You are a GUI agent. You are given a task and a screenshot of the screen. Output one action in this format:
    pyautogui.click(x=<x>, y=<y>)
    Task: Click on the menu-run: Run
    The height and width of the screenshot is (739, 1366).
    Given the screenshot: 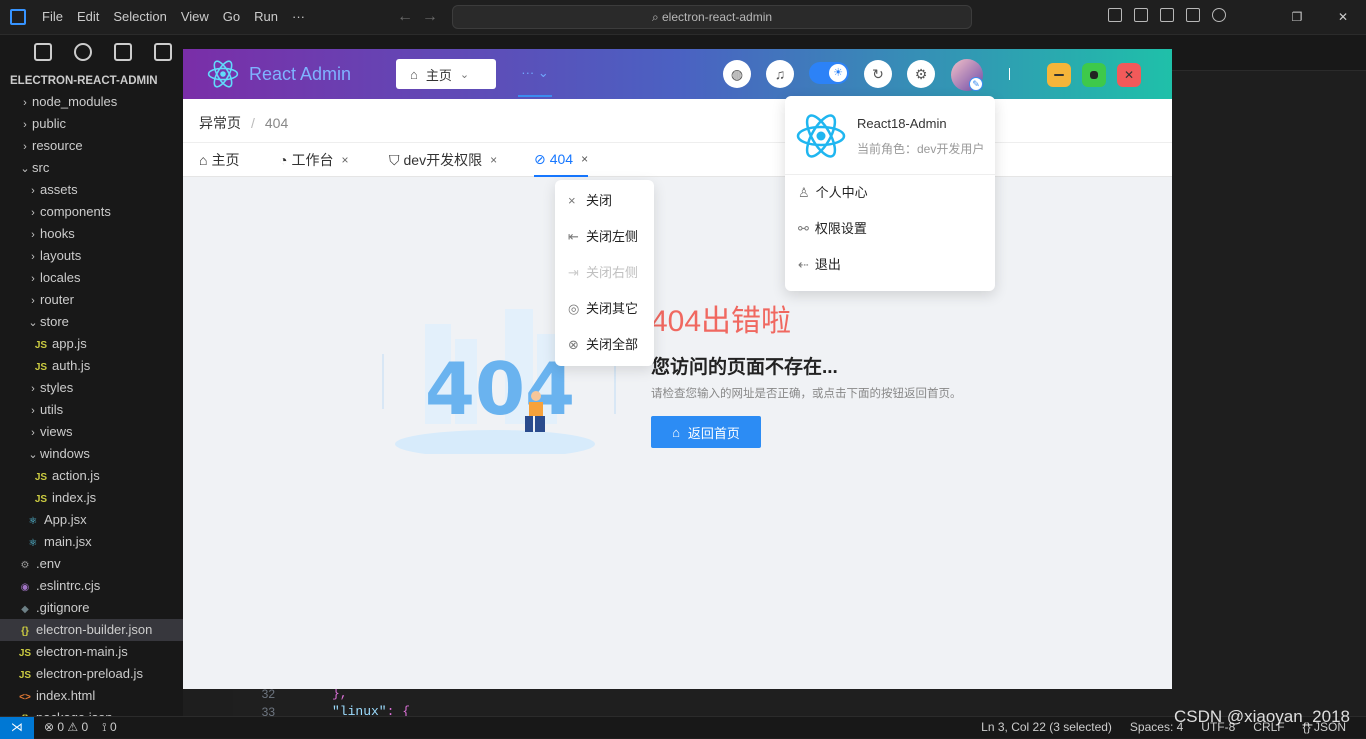 What is the action you would take?
    pyautogui.click(x=266, y=16)
    